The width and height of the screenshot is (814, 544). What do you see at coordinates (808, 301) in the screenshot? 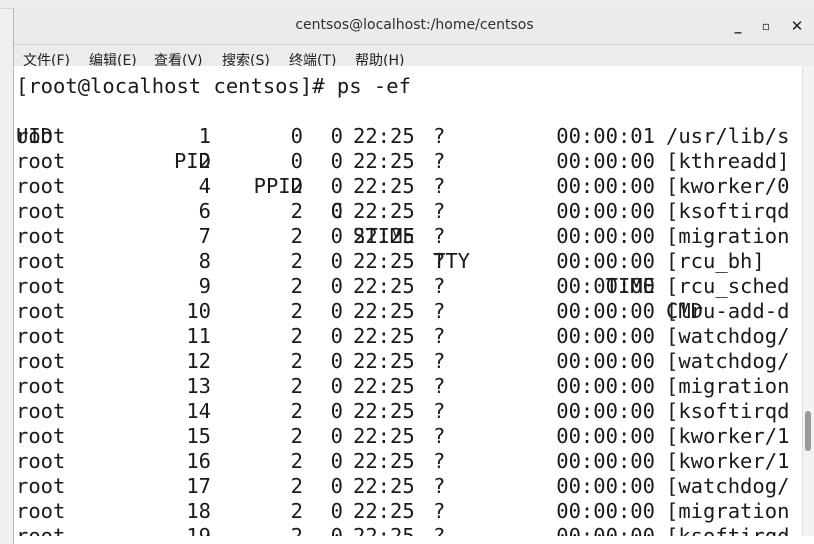
I see `scrollbar` at bounding box center [808, 301].